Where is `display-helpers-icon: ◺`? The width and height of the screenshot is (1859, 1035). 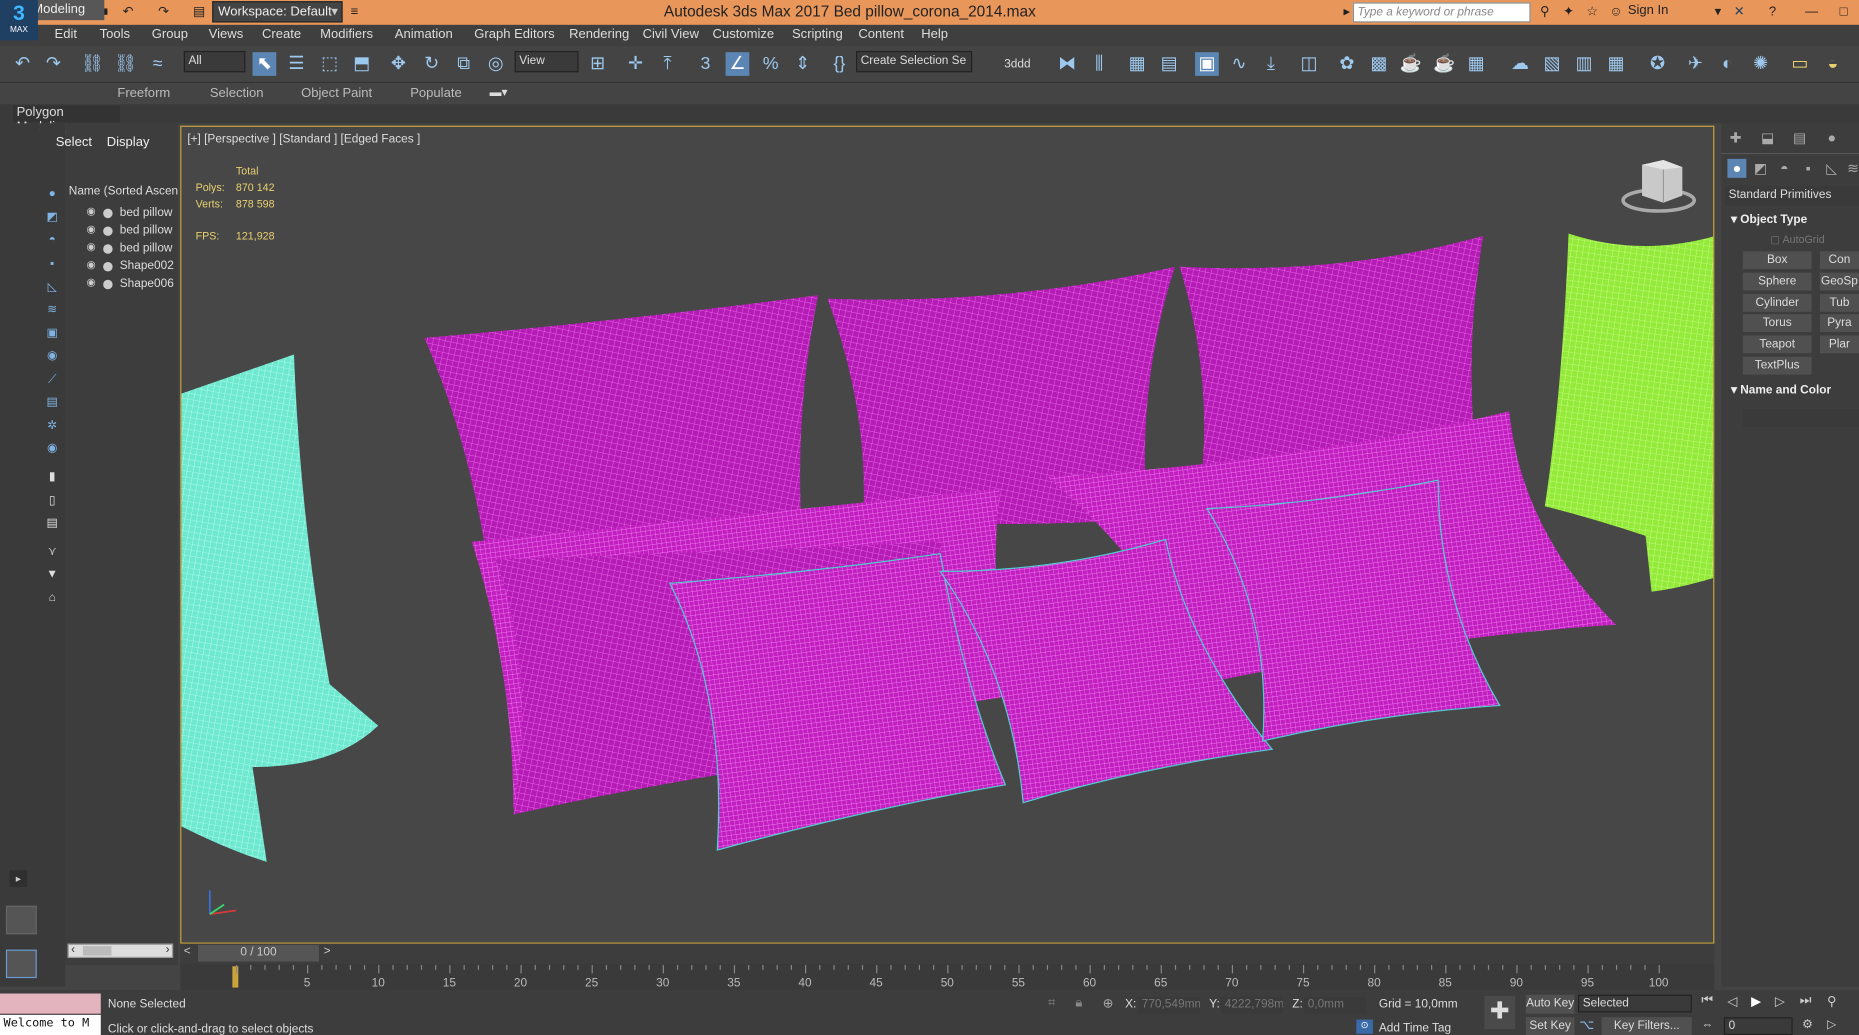 display-helpers-icon: ◺ is located at coordinates (52, 288).